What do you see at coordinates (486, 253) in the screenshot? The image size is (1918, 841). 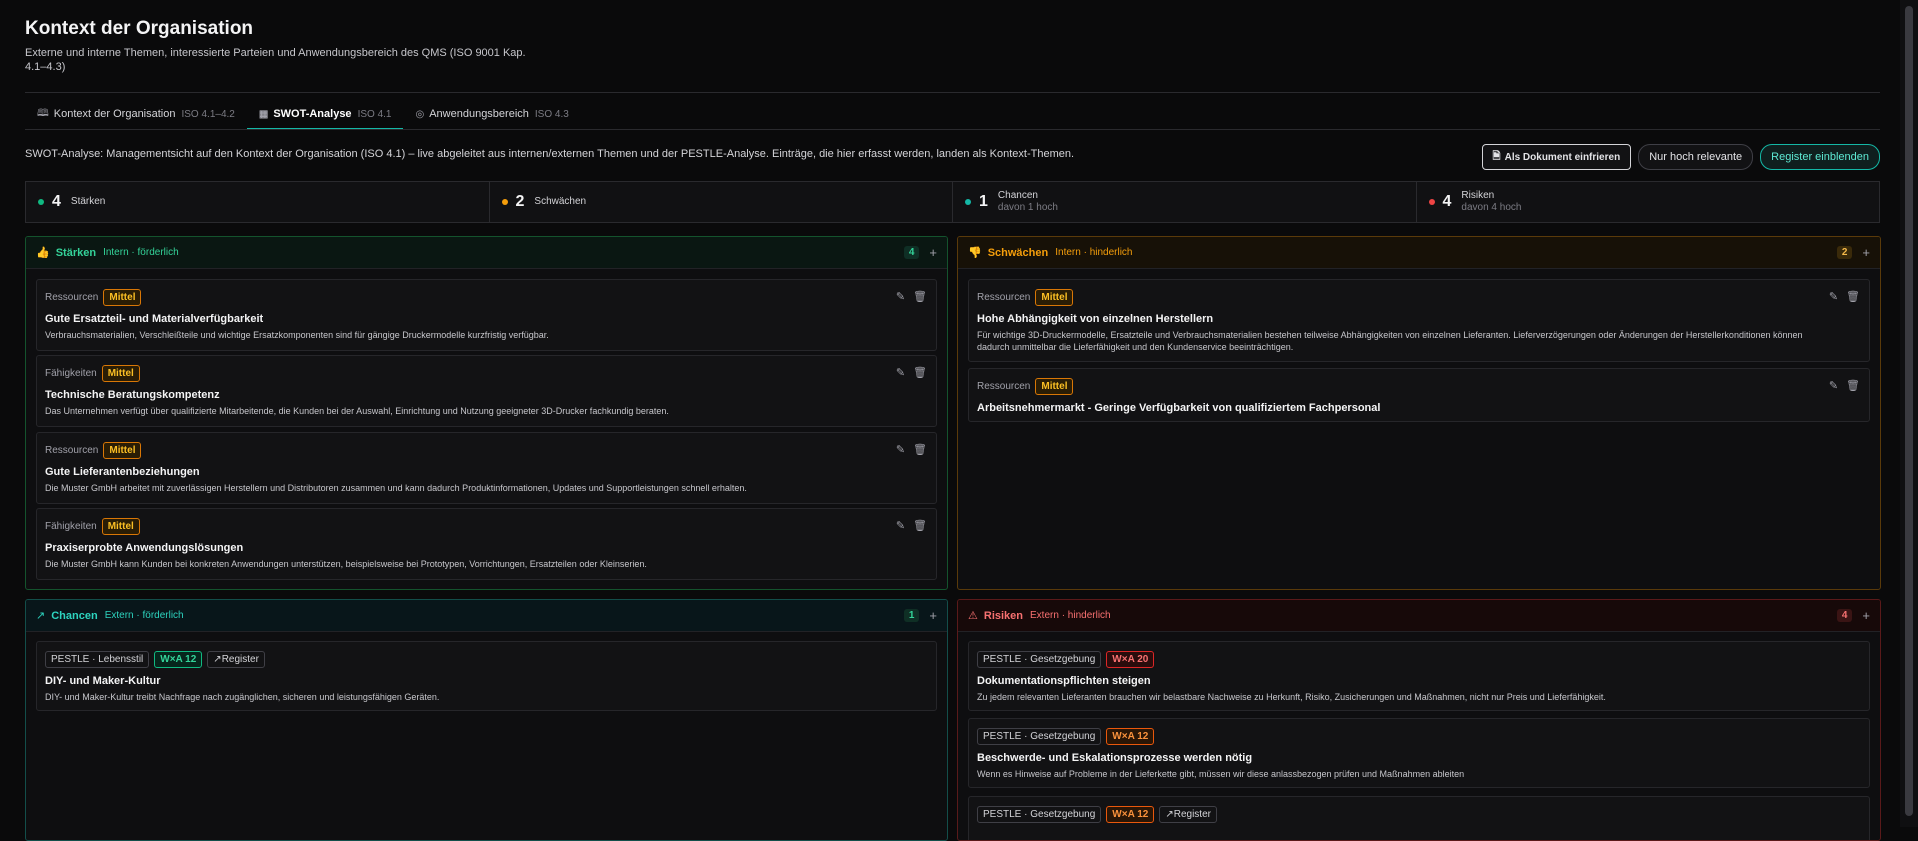 I see `panel-header: 👍 Stärken Intern · förderlich 4 +` at bounding box center [486, 253].